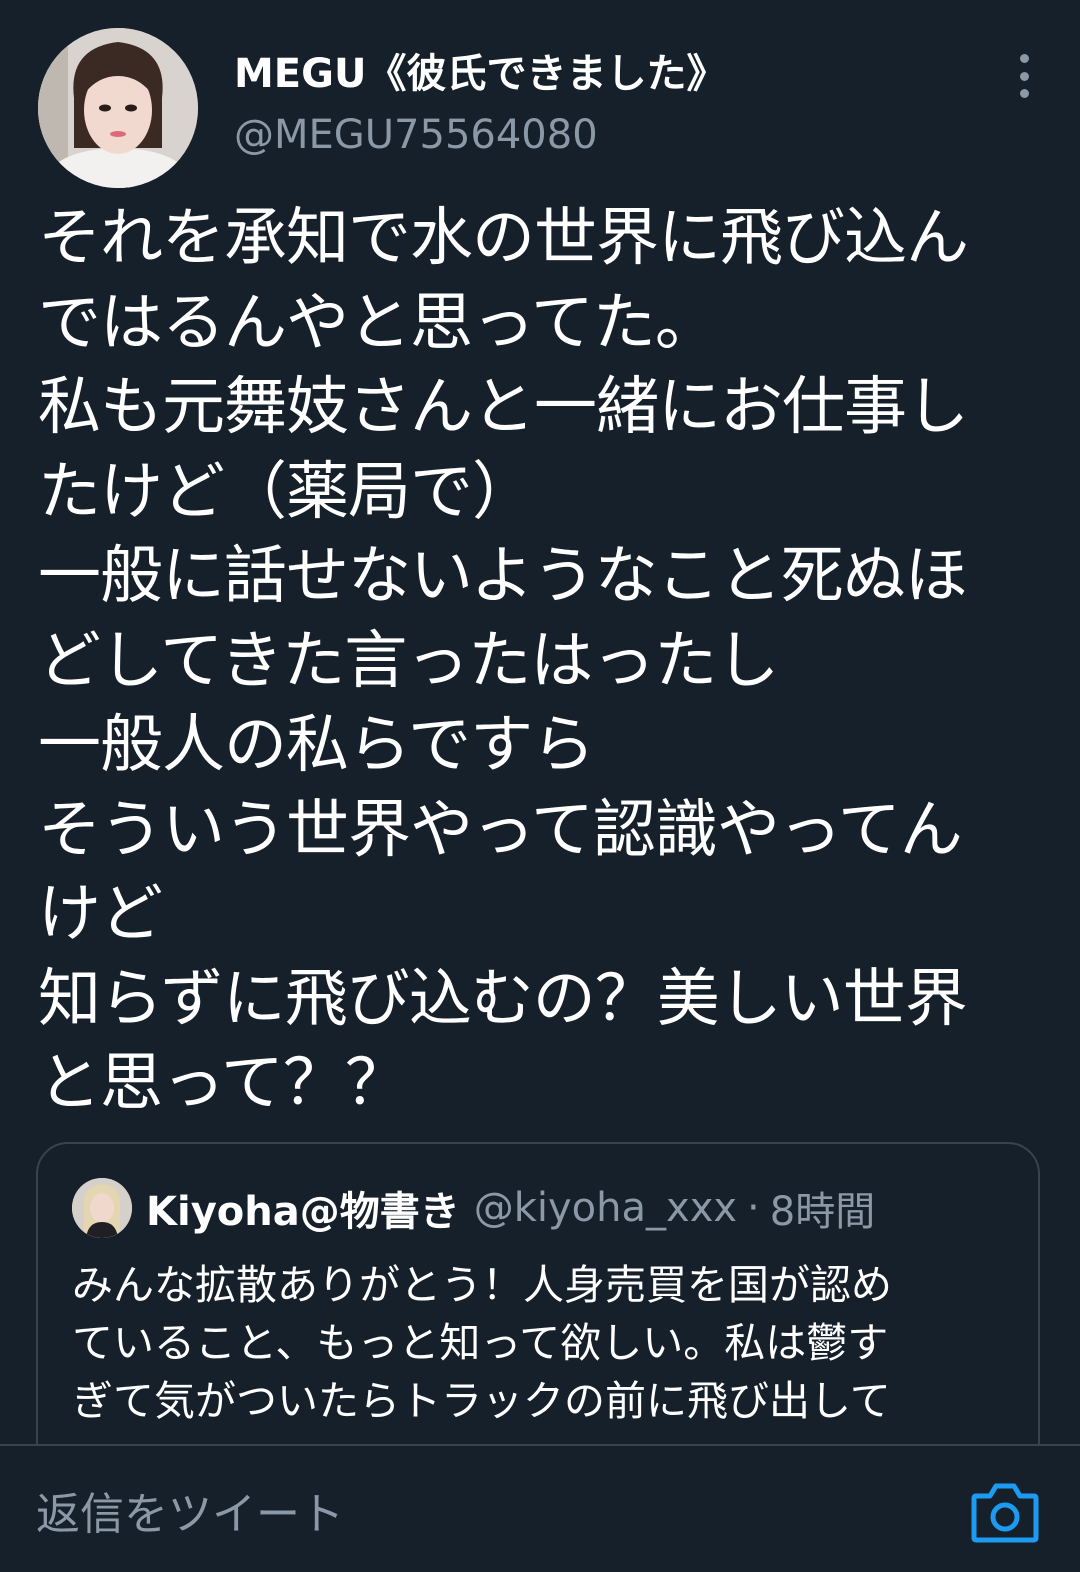 This screenshot has height=1572, width=1080. What do you see at coordinates (480, 135) in the screenshot?
I see `author-handle: @MEGU75564080` at bounding box center [480, 135].